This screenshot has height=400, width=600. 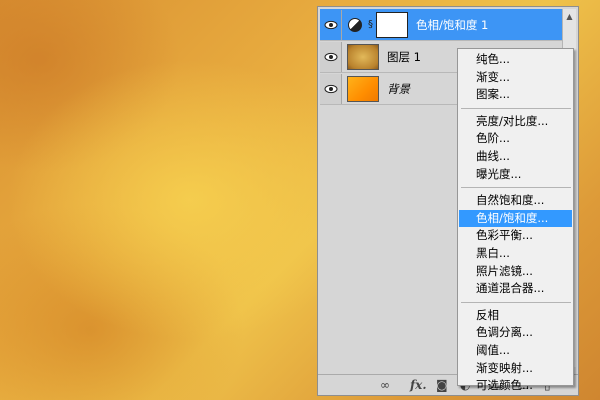 I want to click on link-chain-icon: §, so click(x=370, y=24).